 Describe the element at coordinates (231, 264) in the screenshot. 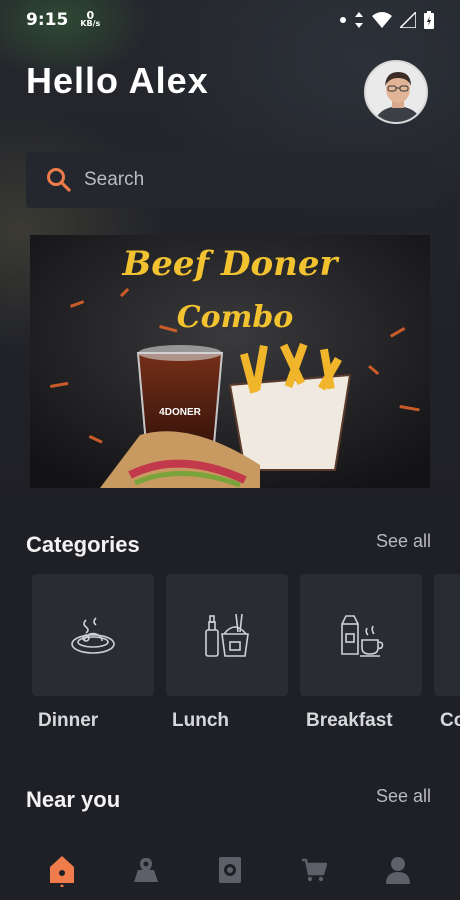

I see `banner-headline: Beef Doner` at that location.